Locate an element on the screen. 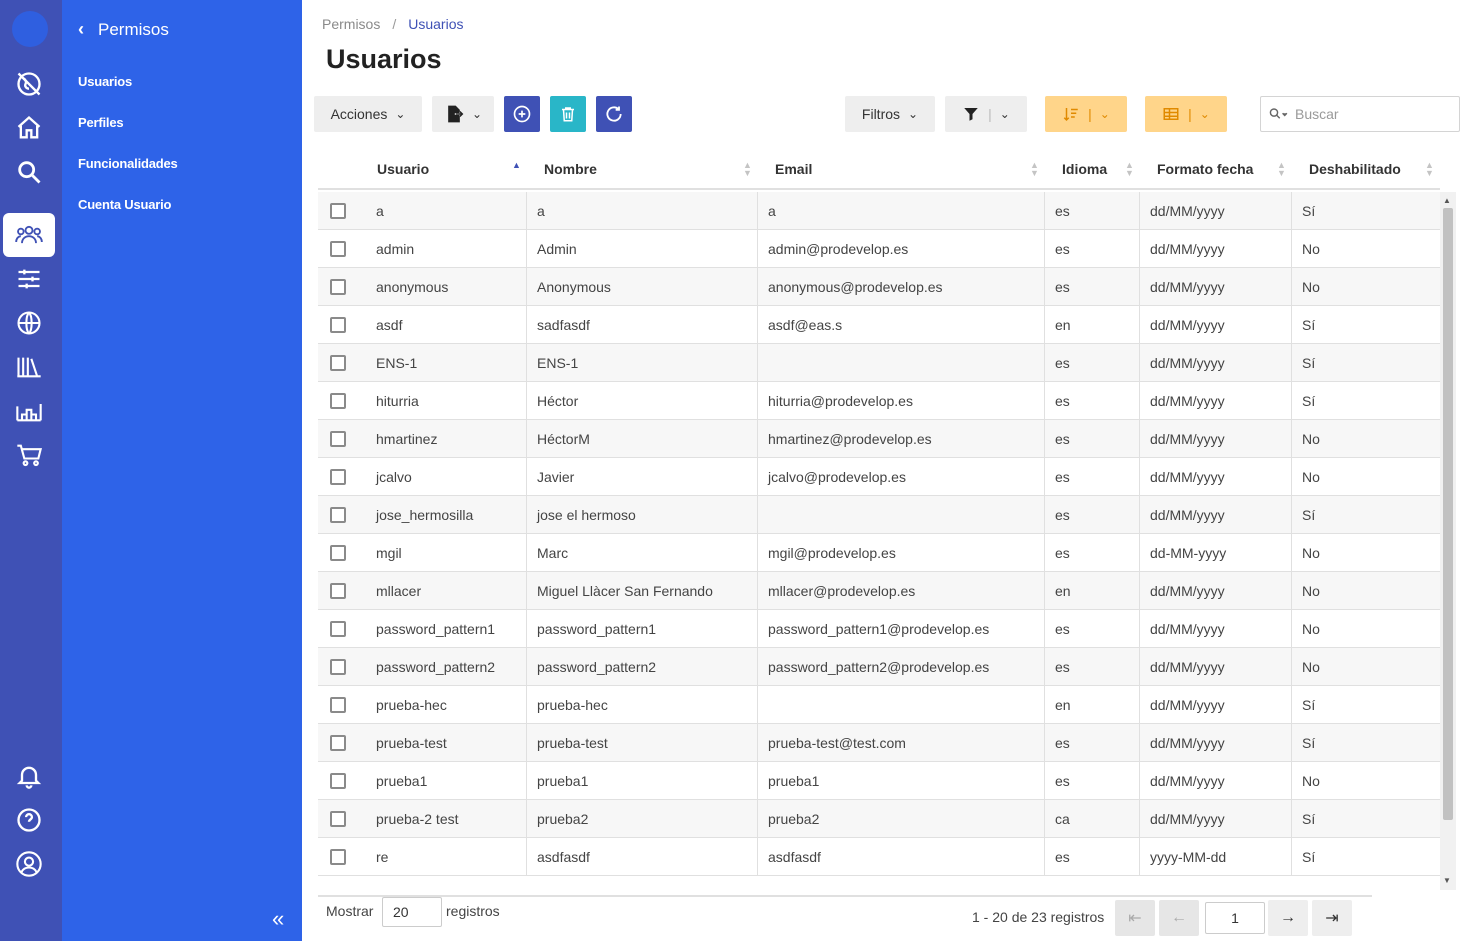 This screenshot has width=1475, height=941. table-icon is located at coordinates (1171, 114).